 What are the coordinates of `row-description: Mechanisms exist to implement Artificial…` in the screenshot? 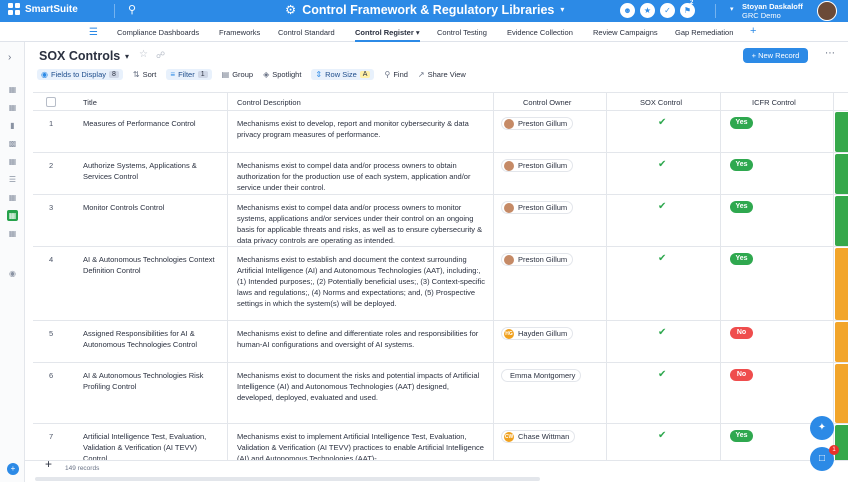 It's located at (362, 445).